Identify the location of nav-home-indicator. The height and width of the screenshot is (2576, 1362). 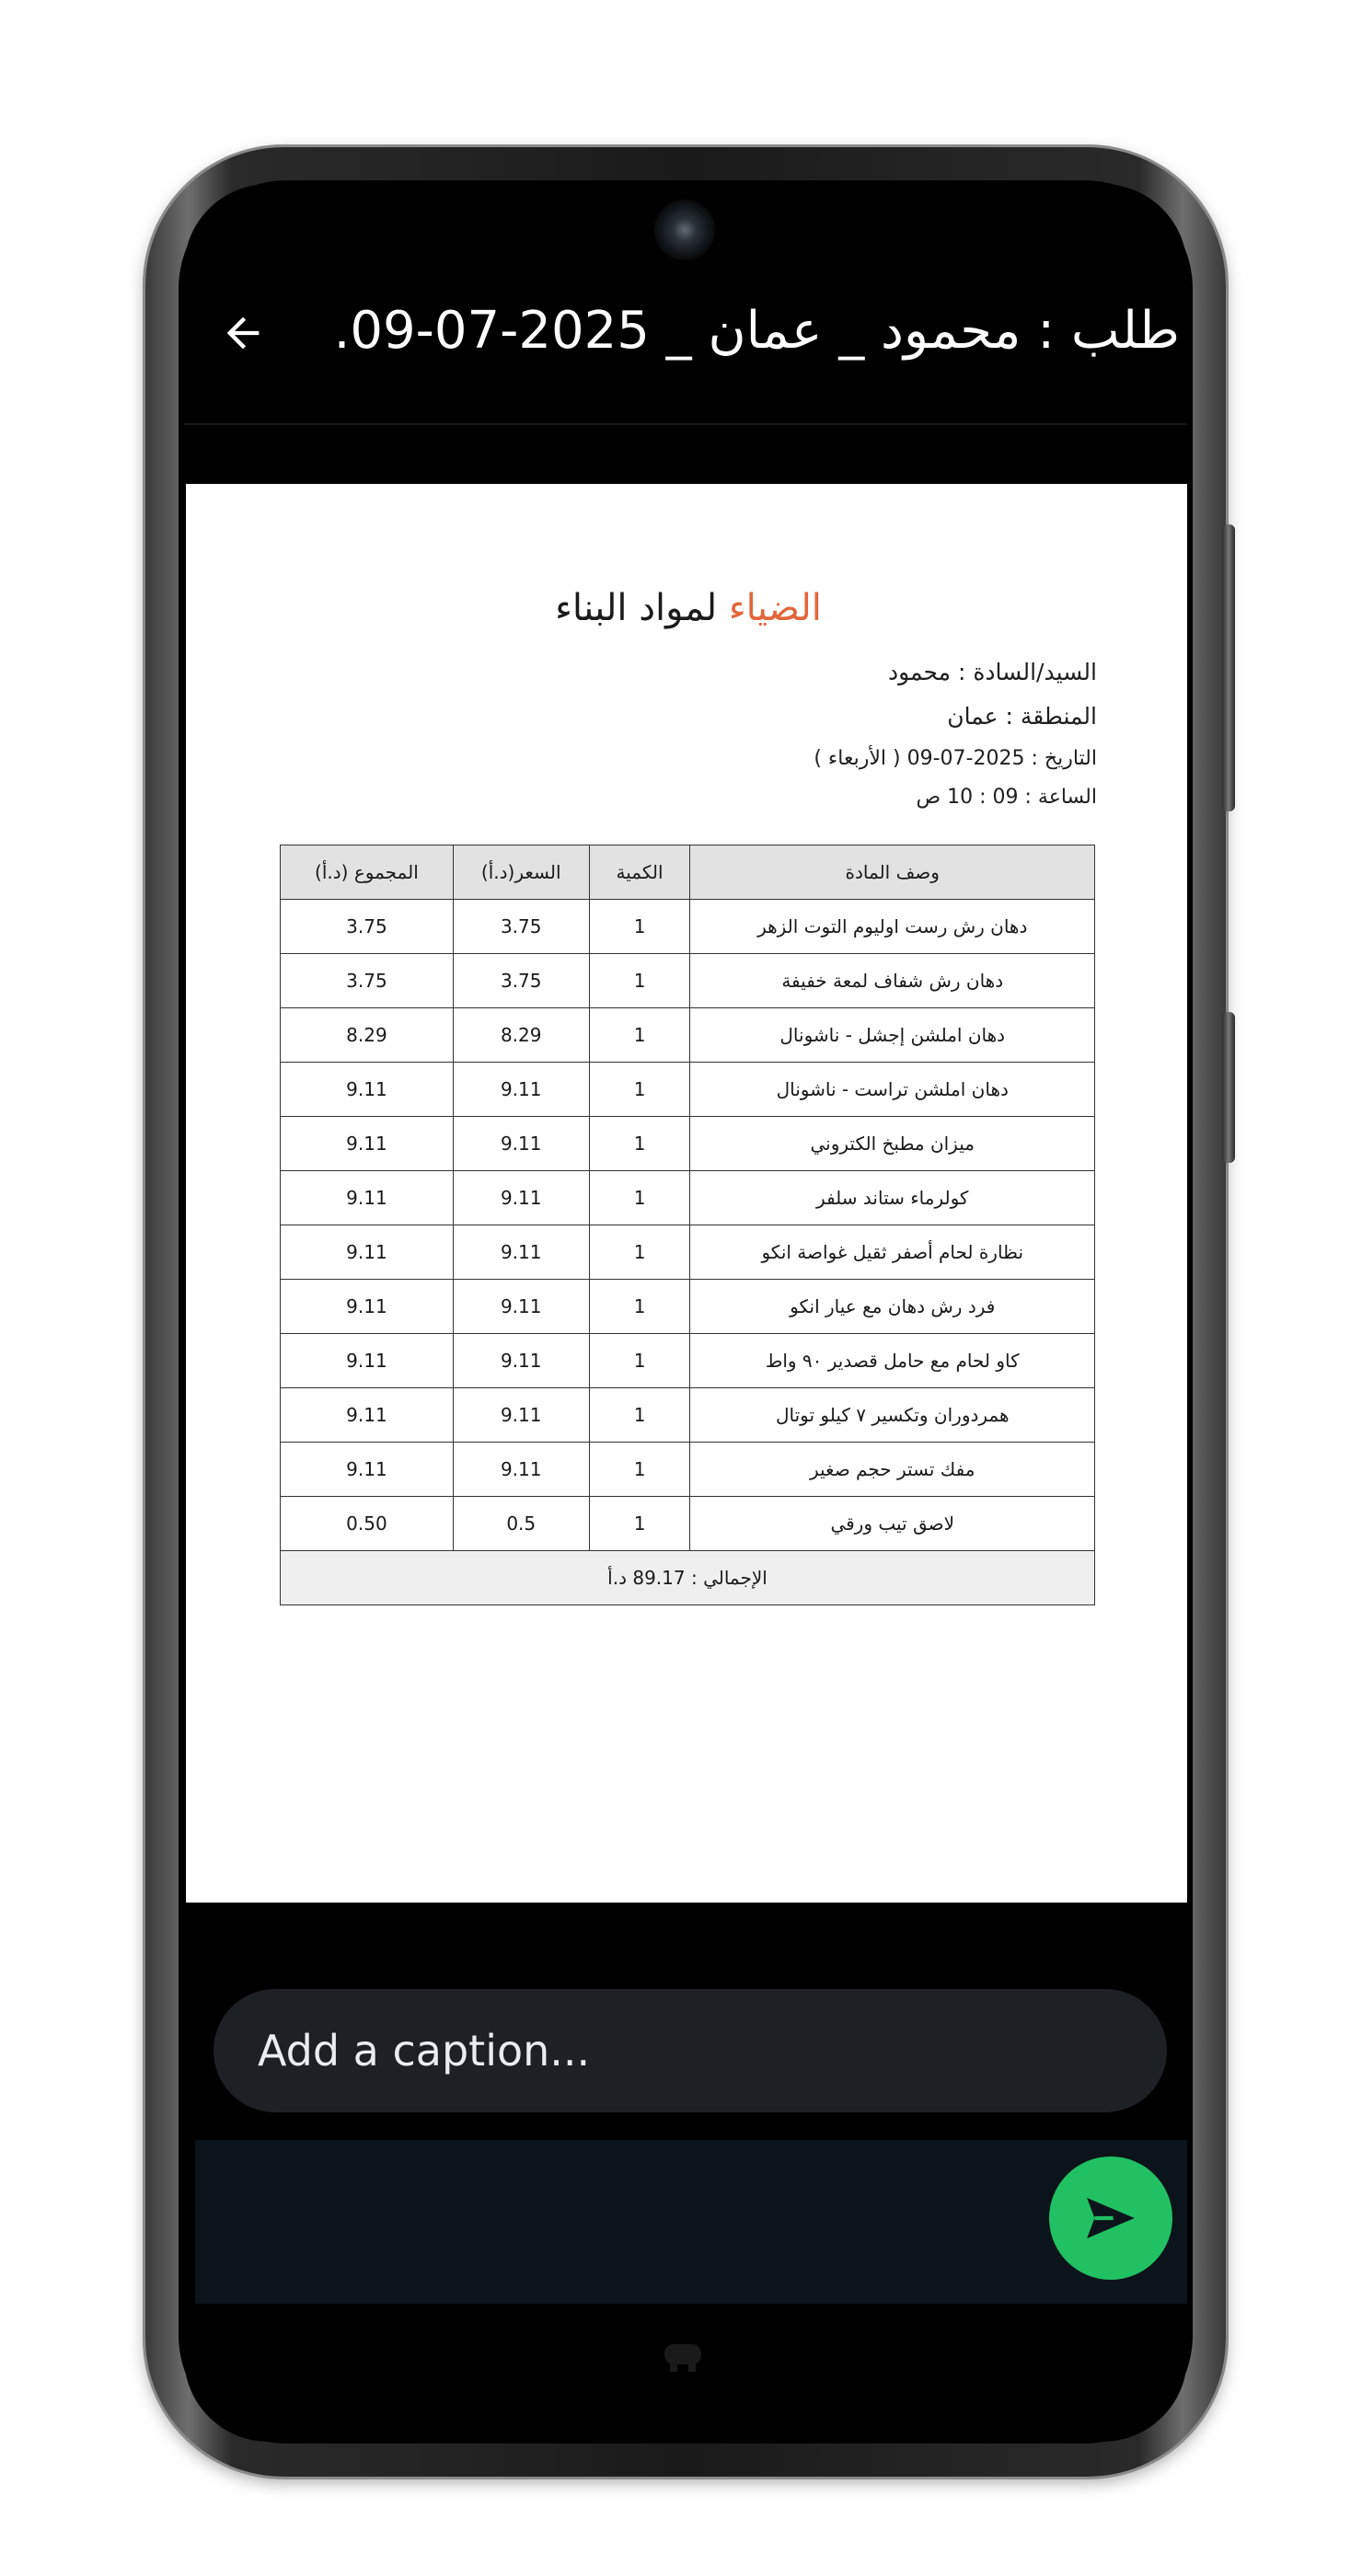
(683, 2358).